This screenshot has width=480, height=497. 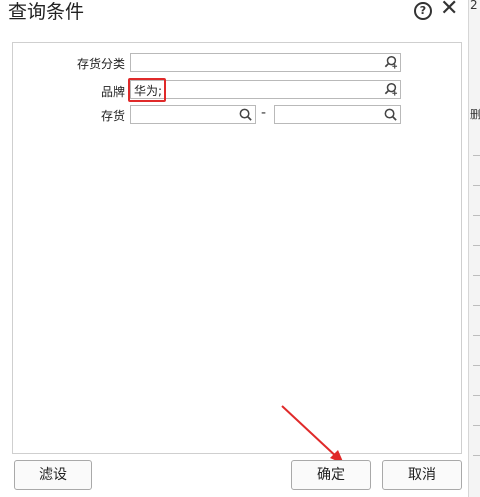 I want to click on cancel-button: 取消, so click(x=422, y=475).